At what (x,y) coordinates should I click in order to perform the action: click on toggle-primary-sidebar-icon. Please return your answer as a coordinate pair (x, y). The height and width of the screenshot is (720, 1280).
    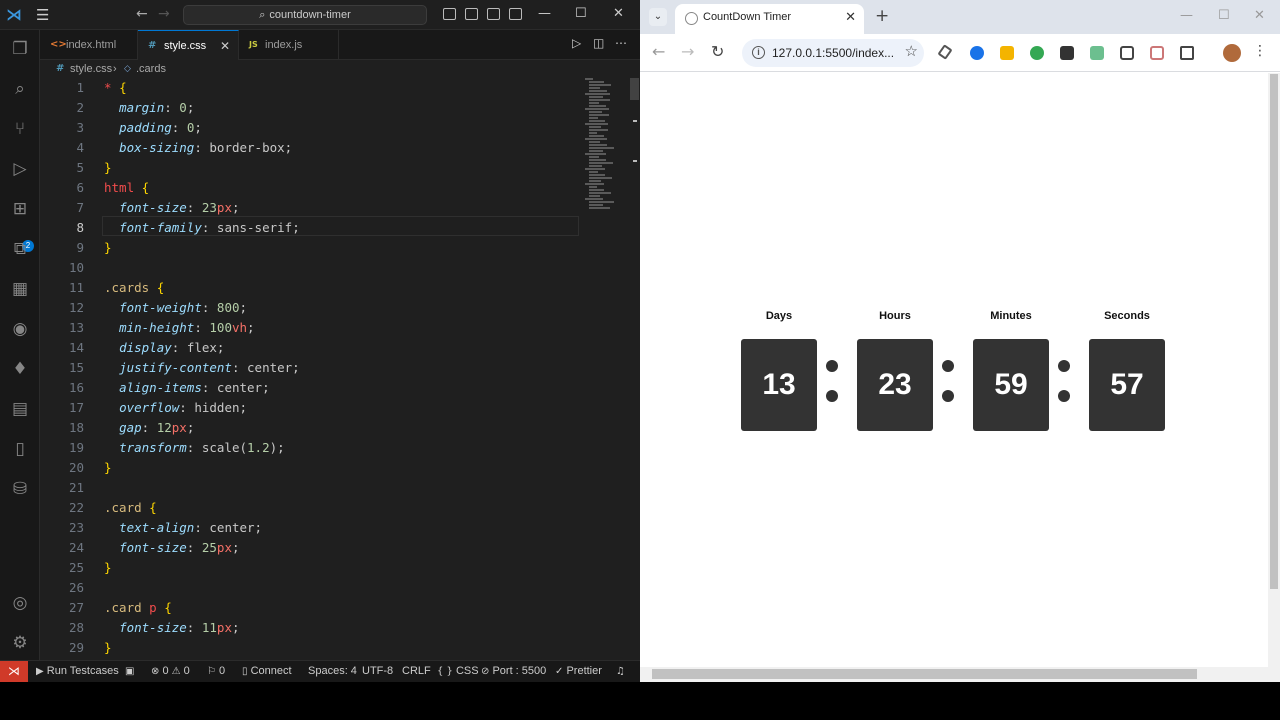
    Looking at the image, I should click on (449, 14).